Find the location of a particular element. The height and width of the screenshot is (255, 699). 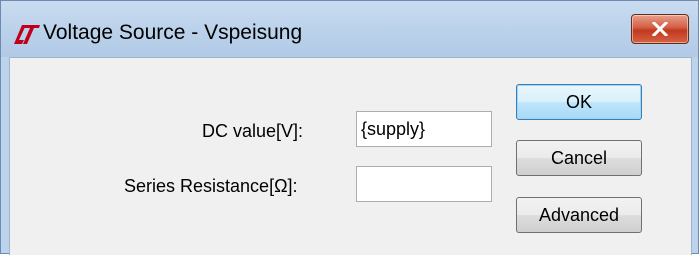

series-resistance-input is located at coordinates (424, 184).